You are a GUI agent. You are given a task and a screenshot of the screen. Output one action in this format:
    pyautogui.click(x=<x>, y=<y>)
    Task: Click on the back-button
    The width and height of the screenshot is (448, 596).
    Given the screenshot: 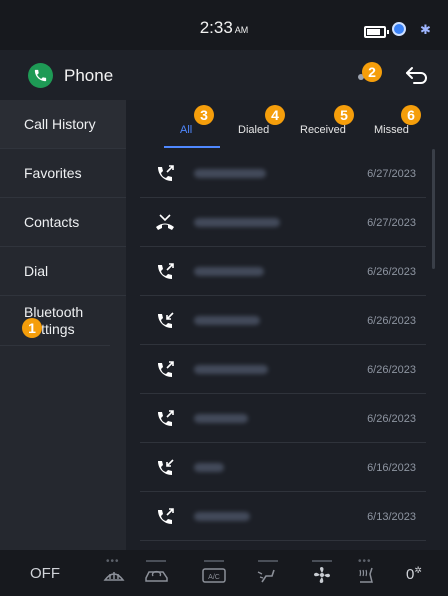 What is the action you would take?
    pyautogui.click(x=417, y=75)
    